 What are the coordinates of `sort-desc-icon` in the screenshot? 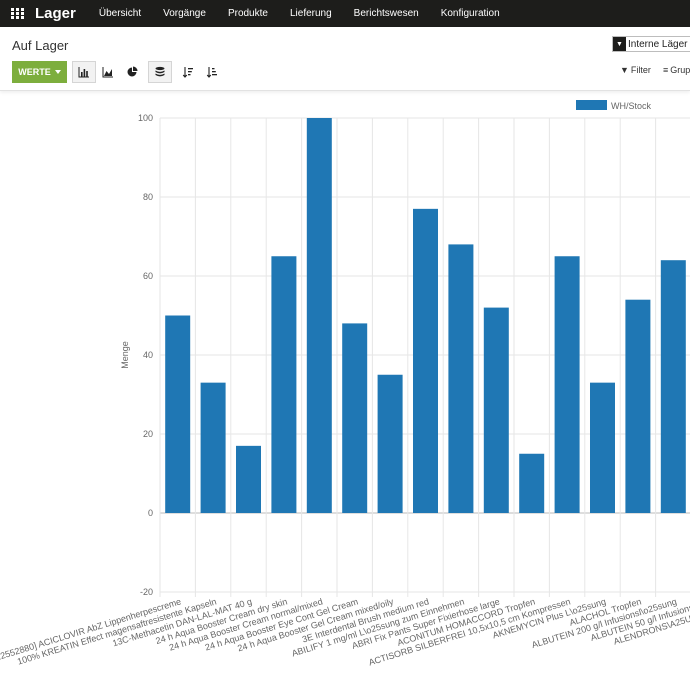 It's located at (187, 72).